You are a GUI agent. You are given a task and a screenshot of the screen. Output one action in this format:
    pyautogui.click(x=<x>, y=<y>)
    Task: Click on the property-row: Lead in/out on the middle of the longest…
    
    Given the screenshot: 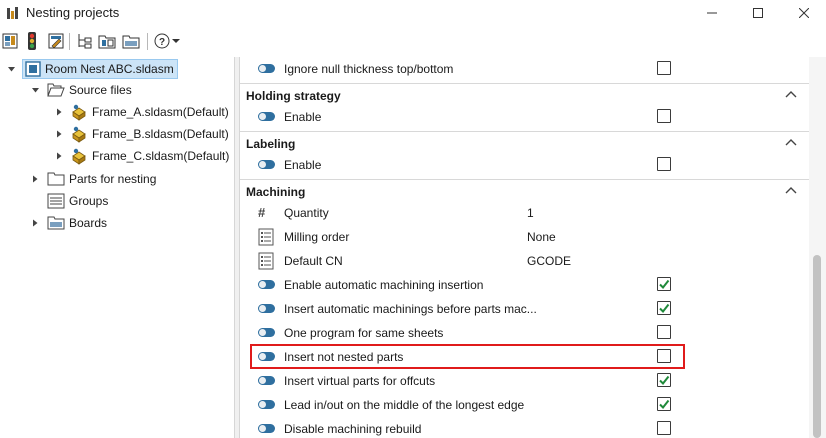 What is the action you would take?
    pyautogui.click(x=524, y=405)
    